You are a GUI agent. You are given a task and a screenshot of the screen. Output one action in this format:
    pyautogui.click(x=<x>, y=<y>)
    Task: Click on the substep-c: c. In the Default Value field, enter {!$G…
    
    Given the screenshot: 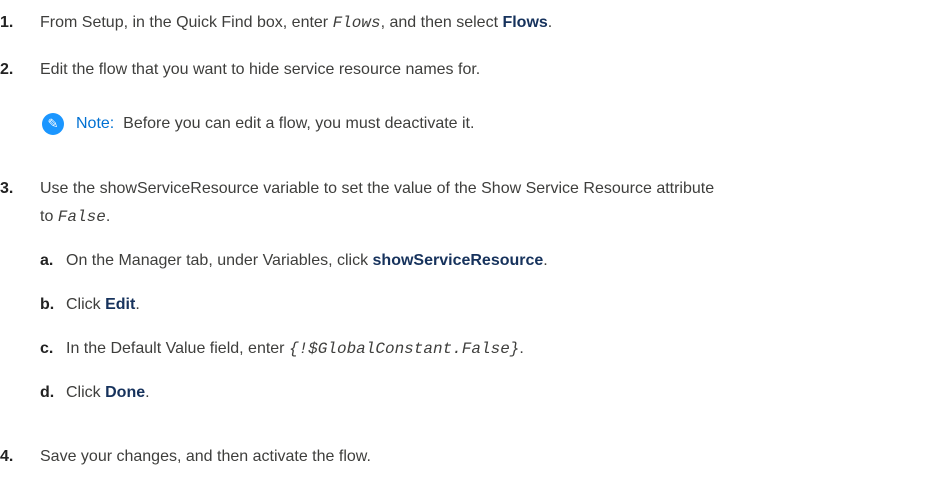 What is the action you would take?
    pyautogui.click(x=282, y=349)
    